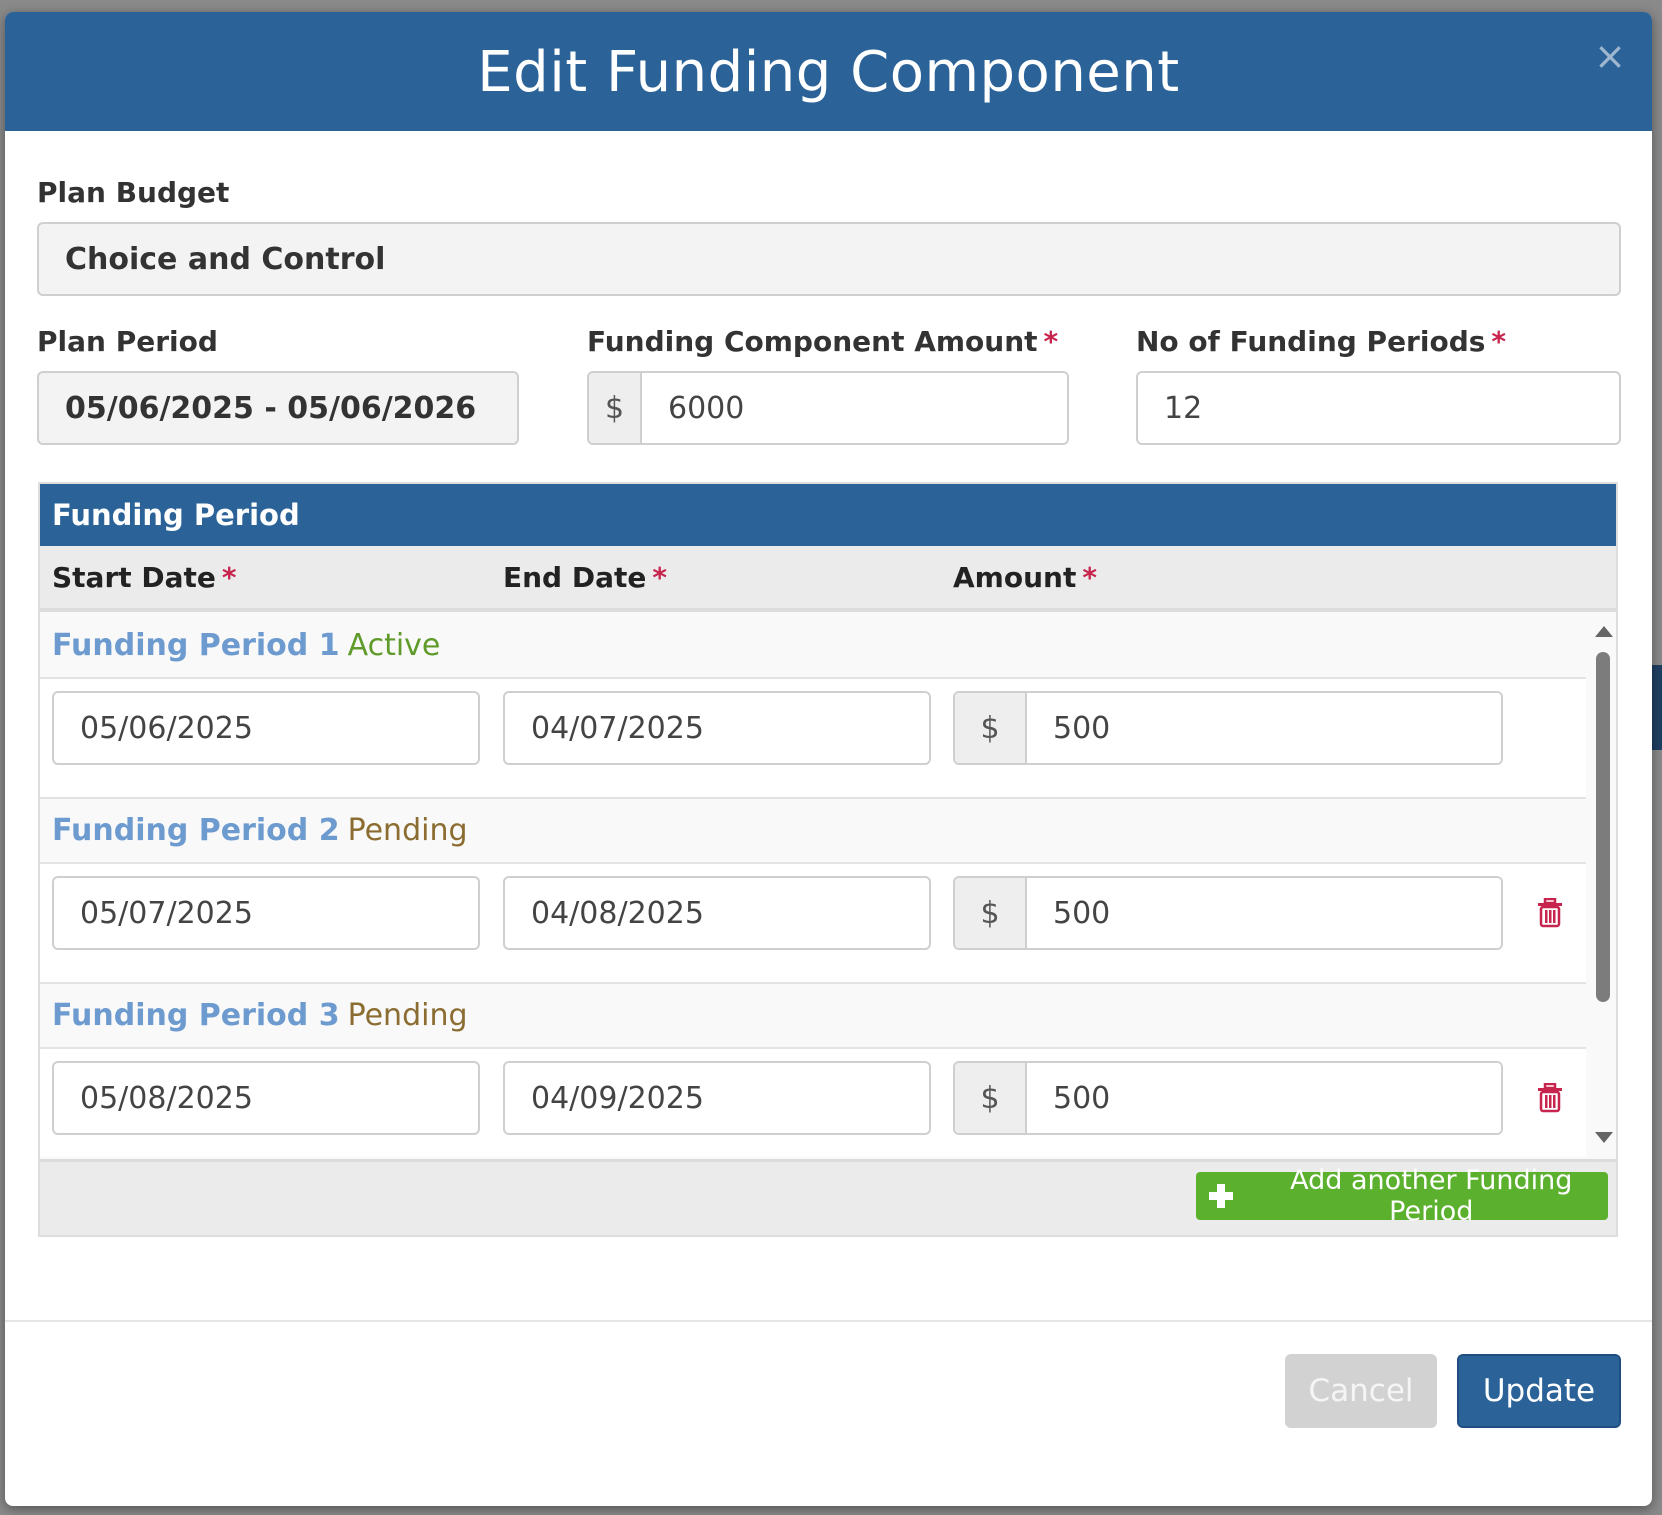 The width and height of the screenshot is (1662, 1515). I want to click on amount-header: Amount *, so click(1025, 577).